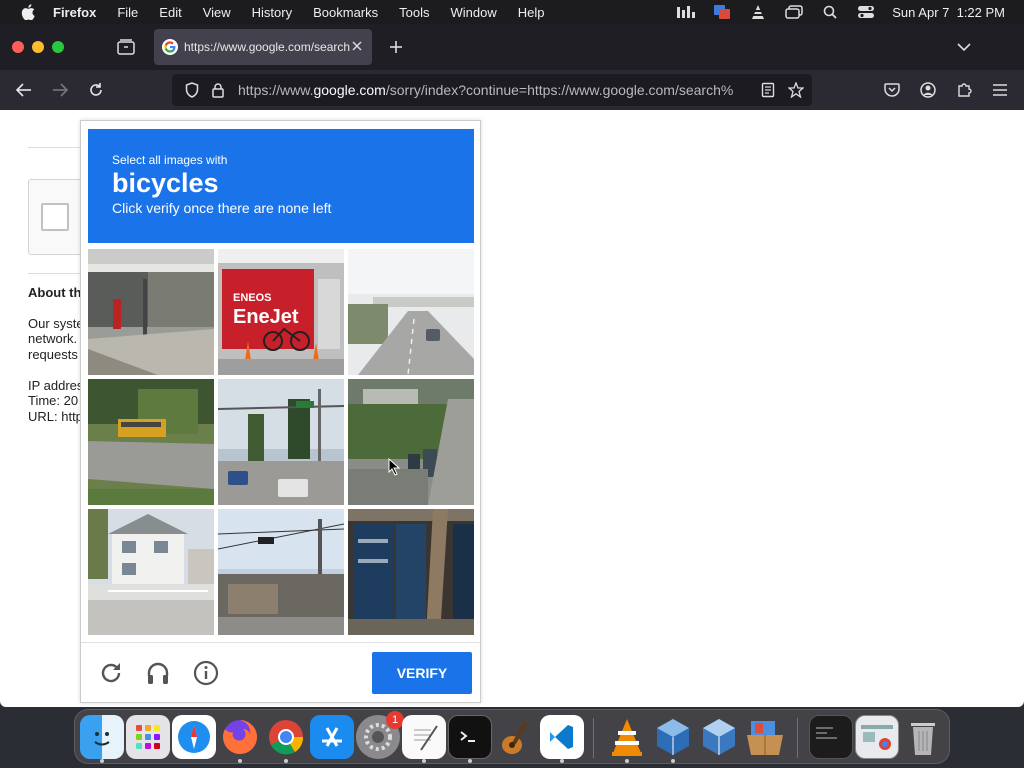  Describe the element at coordinates (964, 90) in the screenshot. I see `extensions-puzzle-icon` at that location.